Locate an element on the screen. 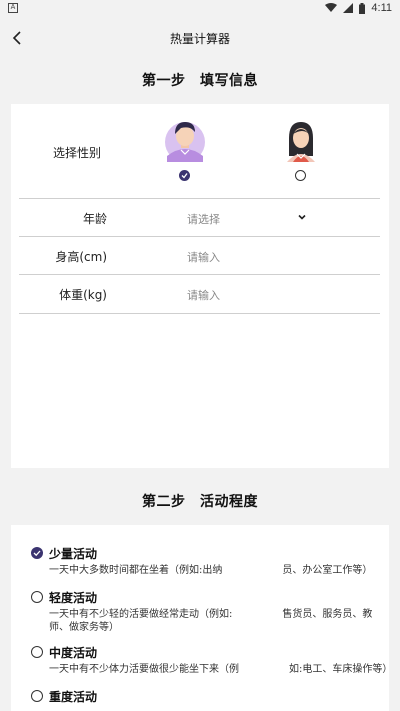 This screenshot has width=400, height=711. activity-title: 少量活动 is located at coordinates (73, 554).